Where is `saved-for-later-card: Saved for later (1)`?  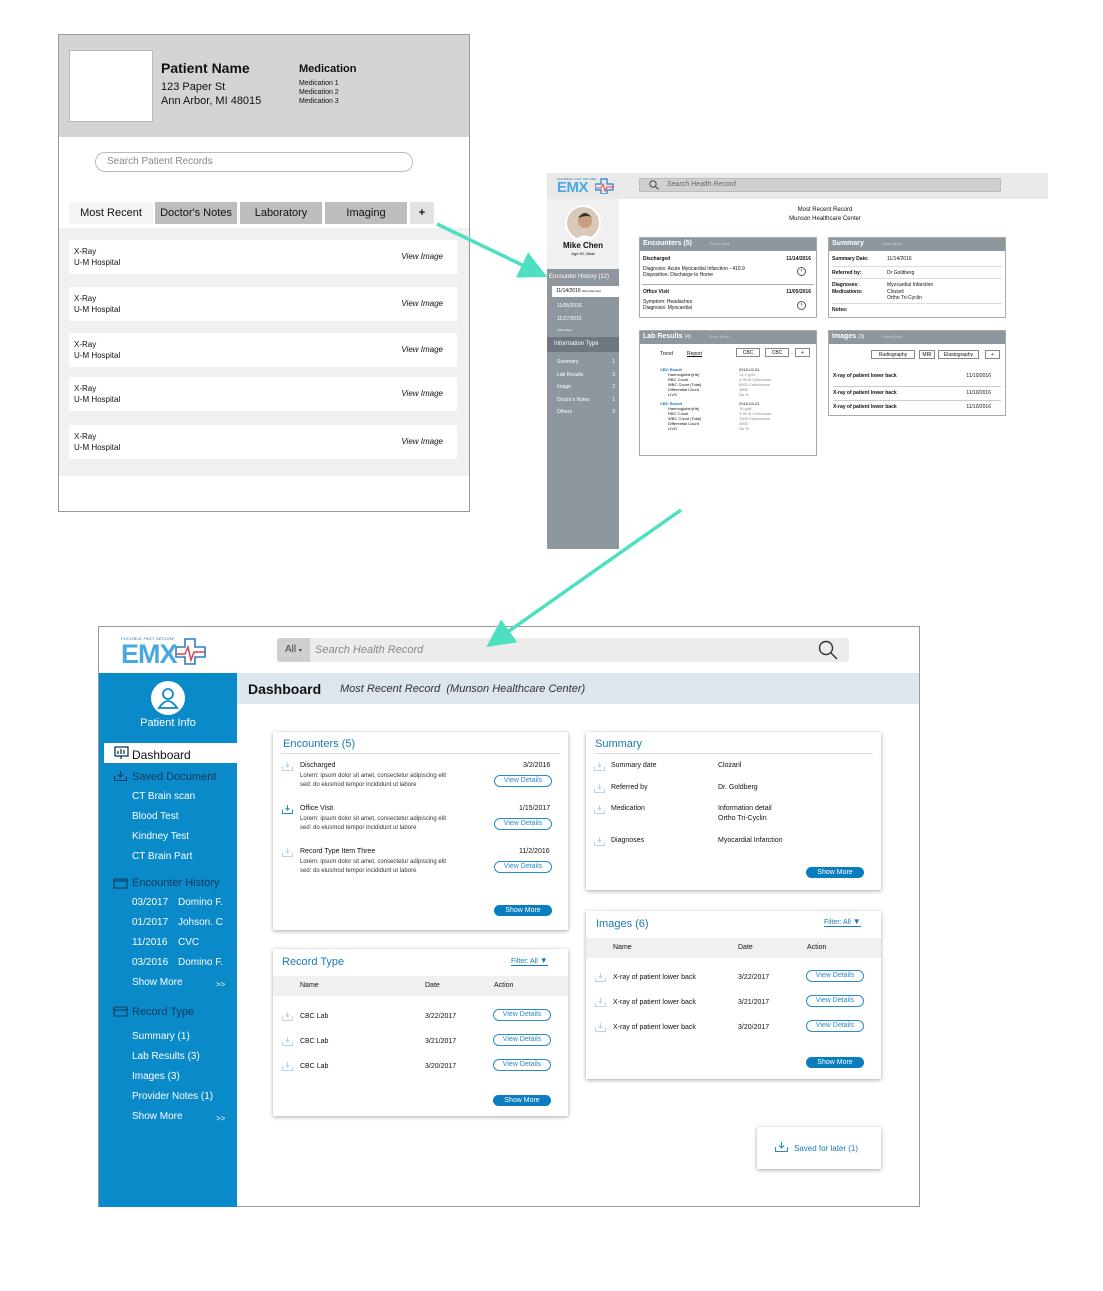 saved-for-later-card: Saved for later (1) is located at coordinates (819, 1148).